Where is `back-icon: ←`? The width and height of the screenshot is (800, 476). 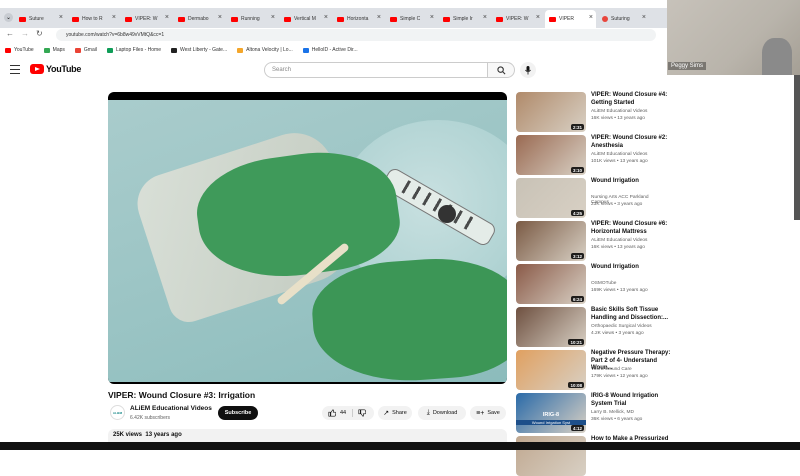
back-icon: ← is located at coordinates (10, 33).